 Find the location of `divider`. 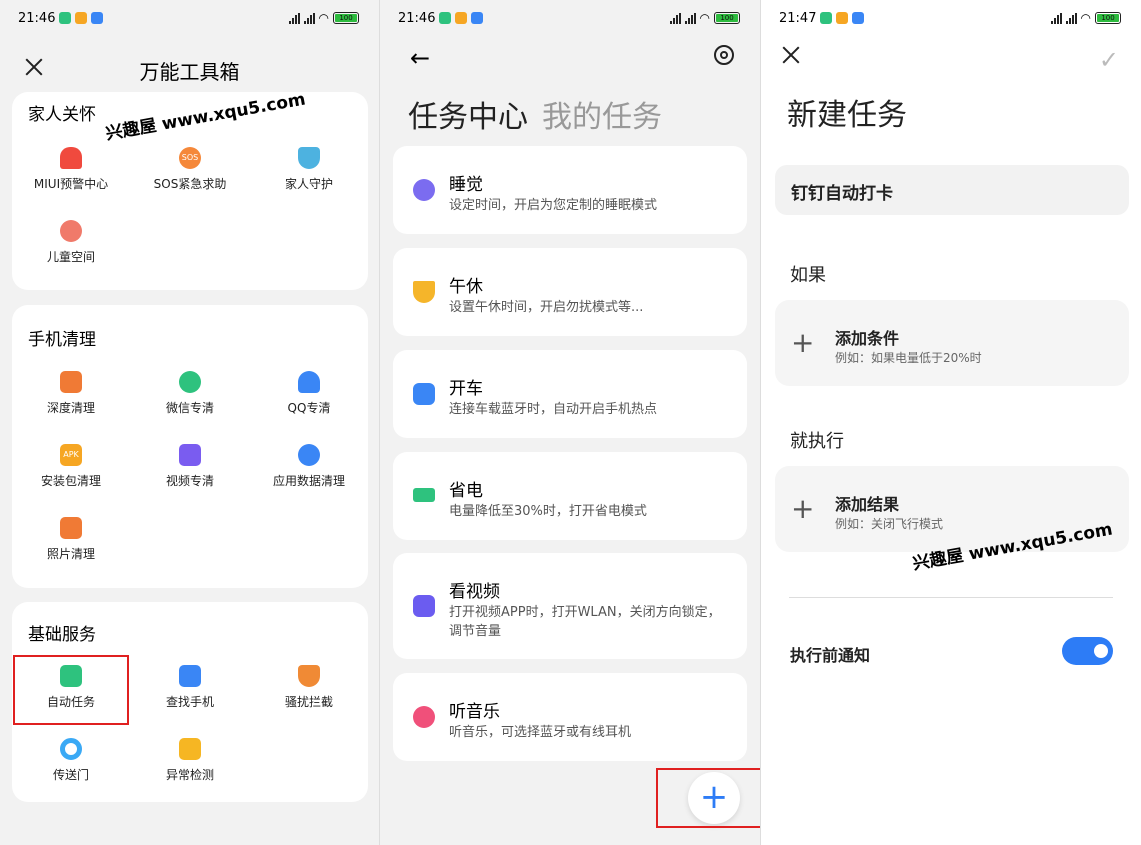

divider is located at coordinates (951, 597).